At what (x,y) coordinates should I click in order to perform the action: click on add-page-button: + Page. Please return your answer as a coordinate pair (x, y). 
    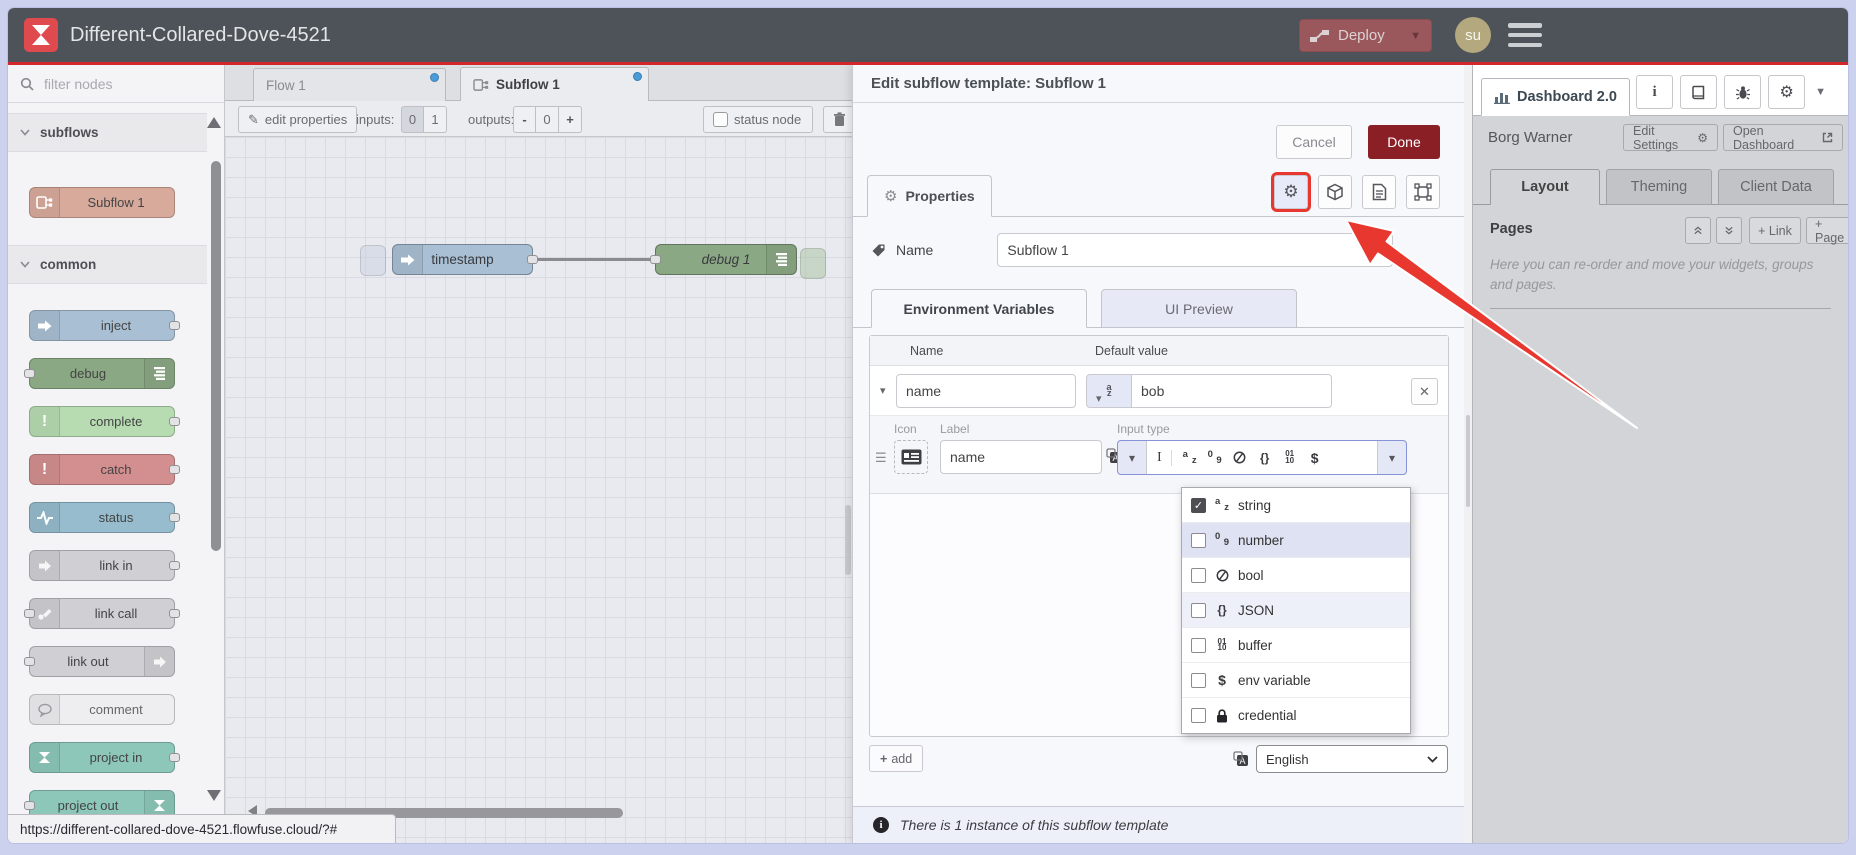
    Looking at the image, I should click on (1827, 231).